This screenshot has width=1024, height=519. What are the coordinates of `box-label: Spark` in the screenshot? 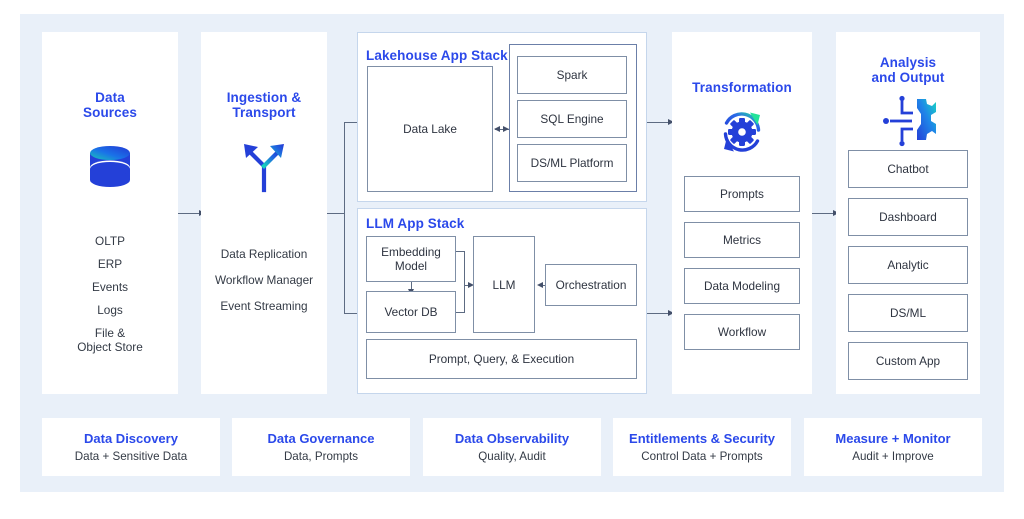 It's located at (572, 75).